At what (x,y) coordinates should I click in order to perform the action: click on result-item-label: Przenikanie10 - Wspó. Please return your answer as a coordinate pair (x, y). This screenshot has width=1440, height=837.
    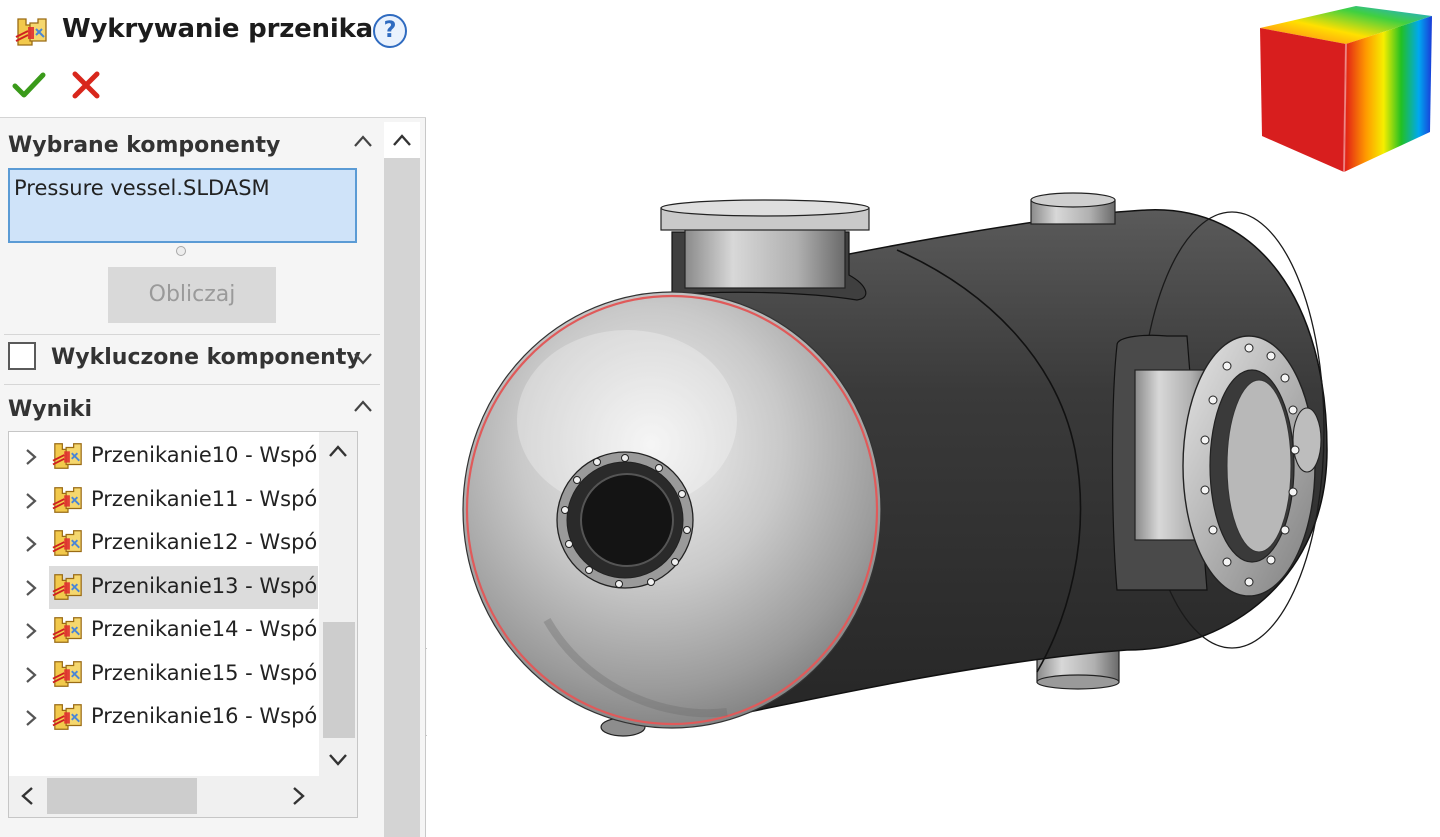
    Looking at the image, I should click on (204, 455).